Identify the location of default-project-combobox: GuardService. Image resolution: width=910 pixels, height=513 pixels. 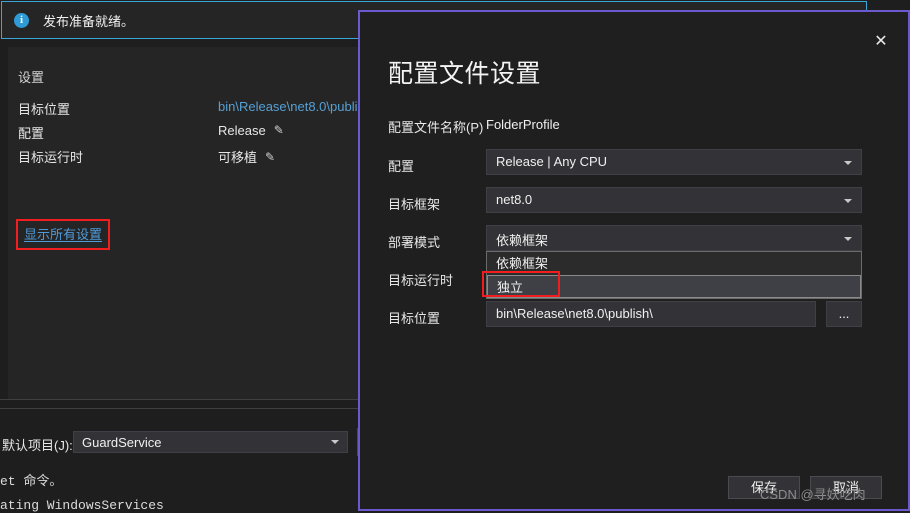
(210, 442).